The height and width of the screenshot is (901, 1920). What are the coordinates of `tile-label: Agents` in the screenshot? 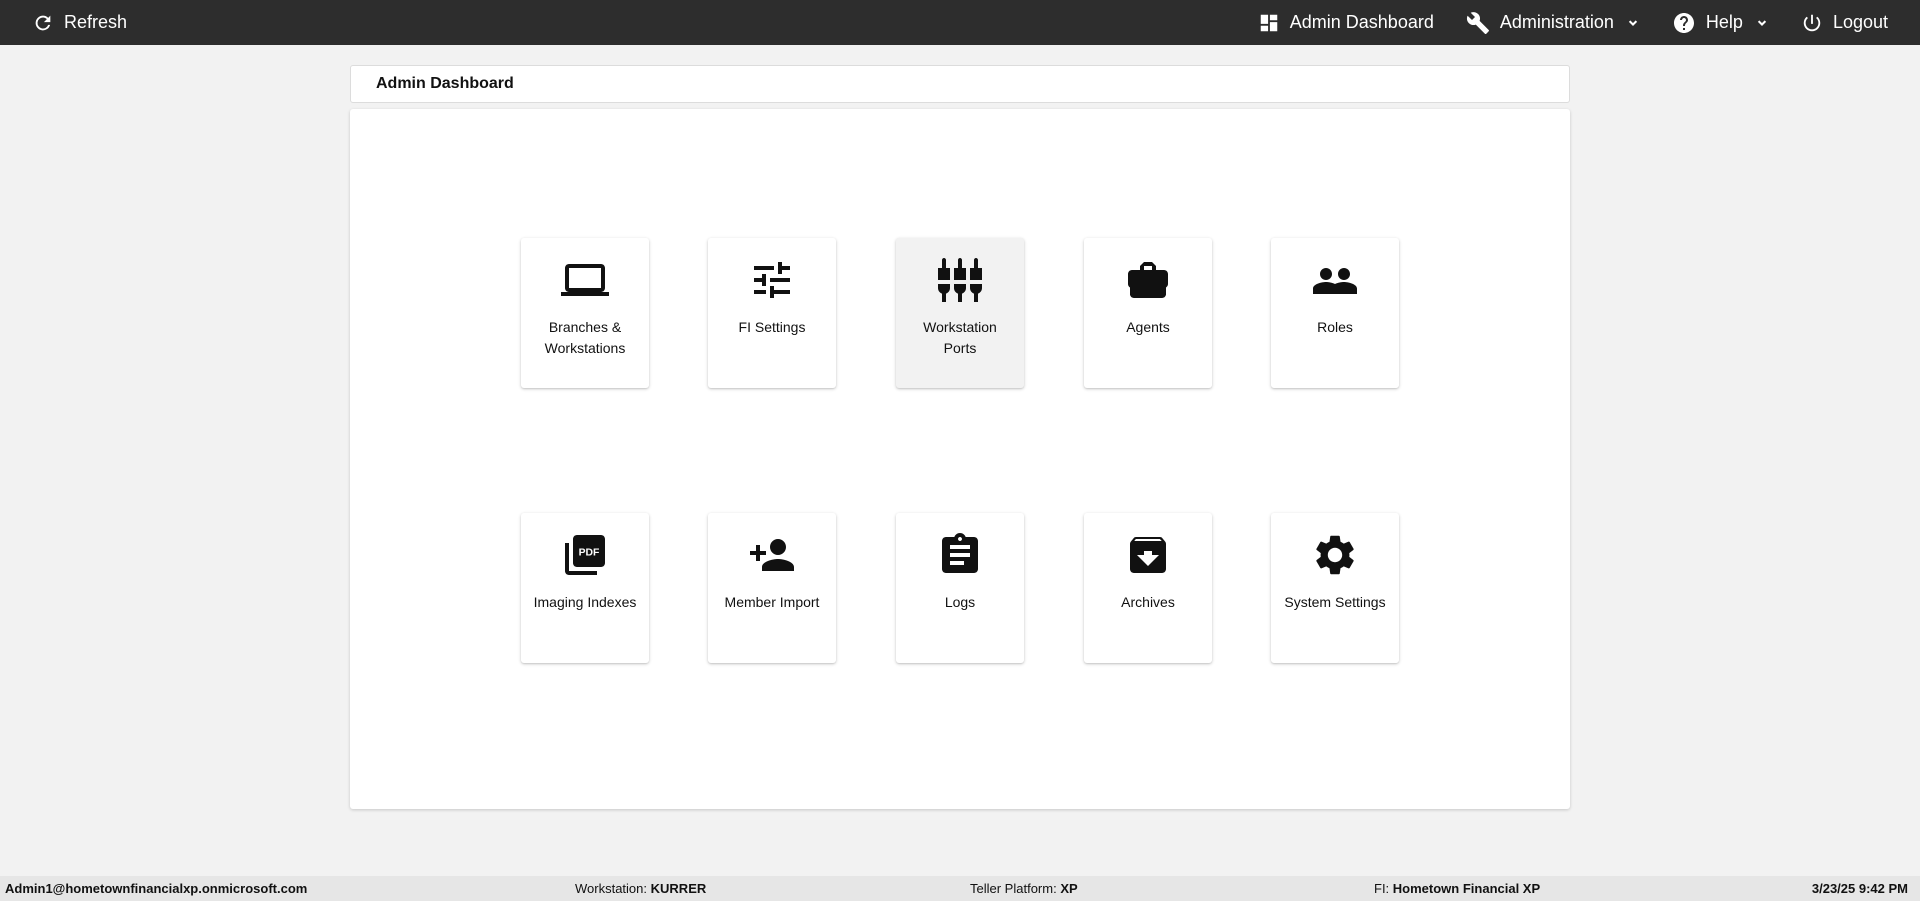 It's located at (1148, 327).